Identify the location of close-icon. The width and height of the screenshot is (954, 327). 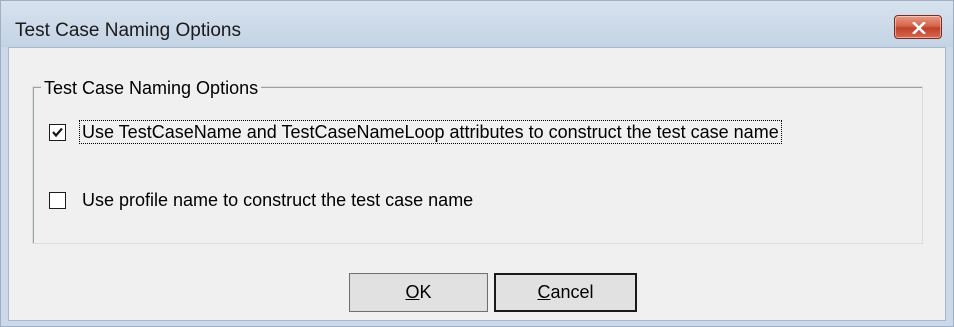
(919, 28).